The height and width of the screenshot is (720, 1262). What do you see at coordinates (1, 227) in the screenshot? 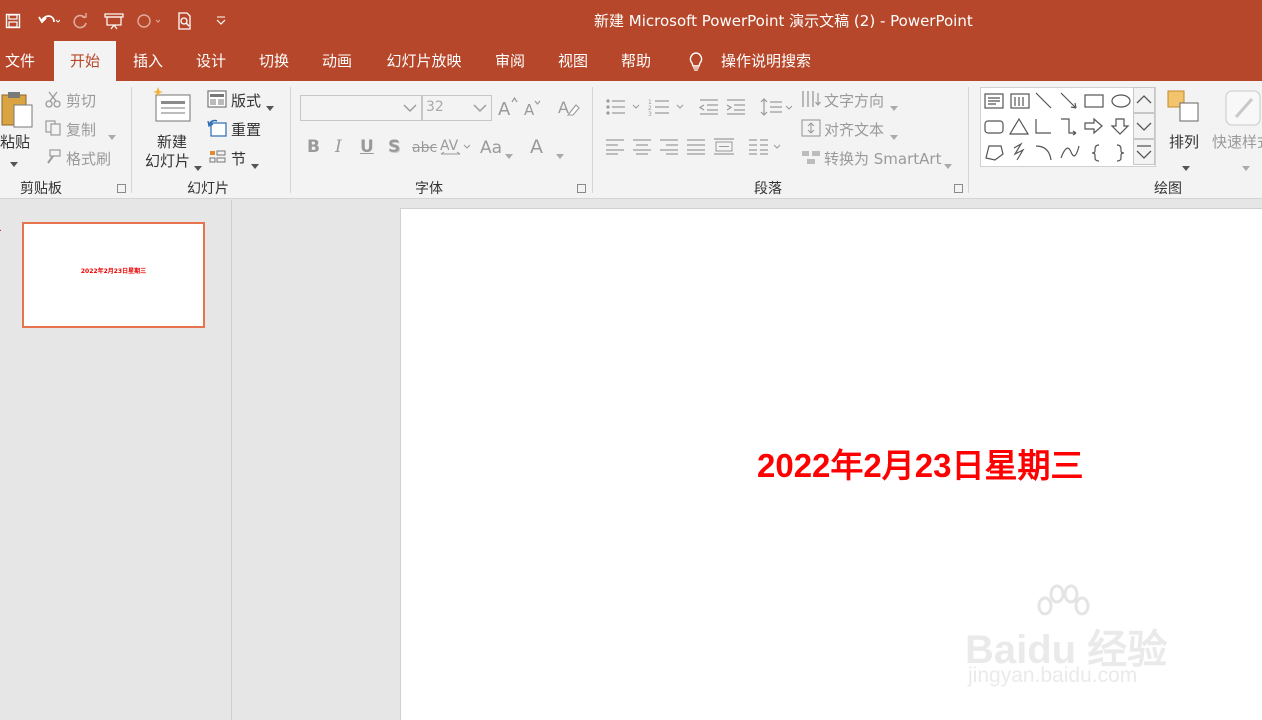
I see `slide-number: 1` at bounding box center [1, 227].